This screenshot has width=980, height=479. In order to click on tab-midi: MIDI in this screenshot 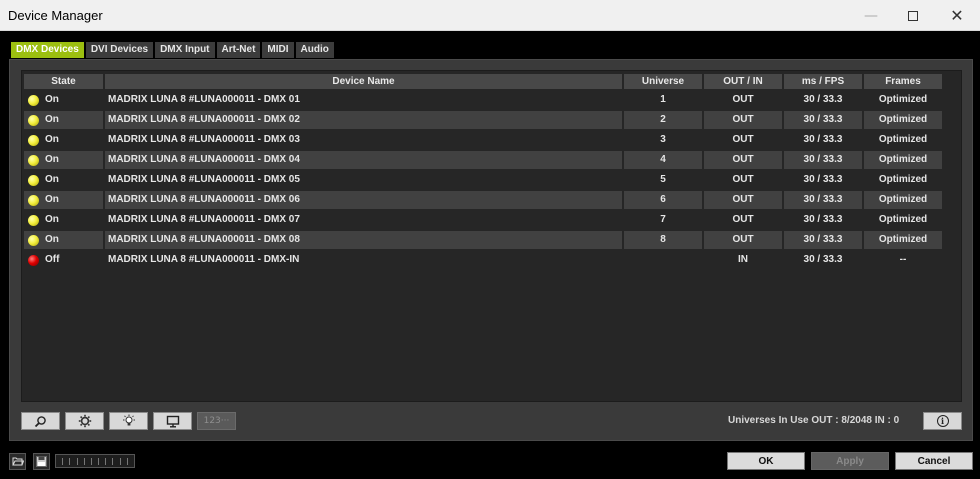, I will do `click(278, 50)`.